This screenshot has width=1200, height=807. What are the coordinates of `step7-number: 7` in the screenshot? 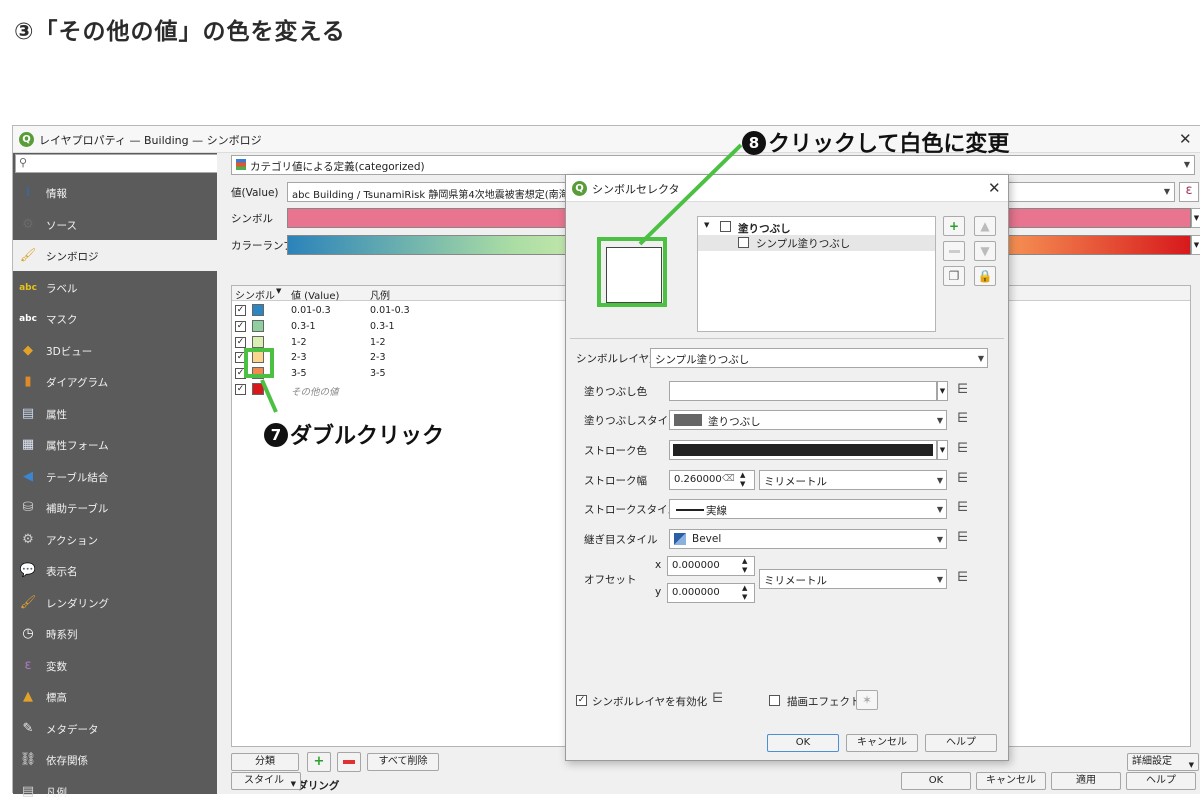 It's located at (276, 435).